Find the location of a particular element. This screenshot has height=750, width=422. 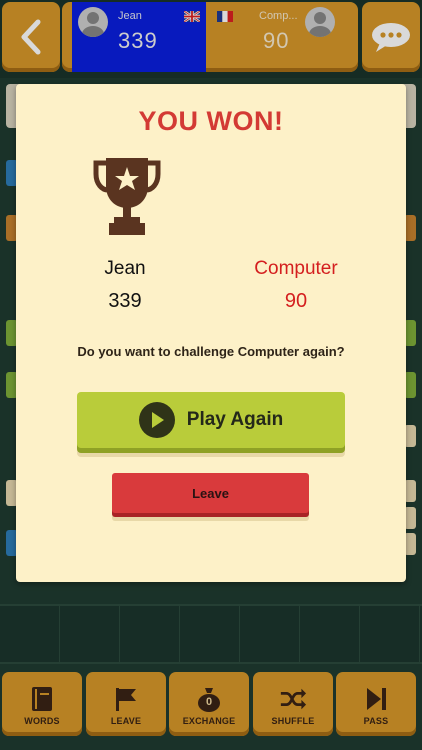

opponent-name: Computer is located at coordinates (296, 268).